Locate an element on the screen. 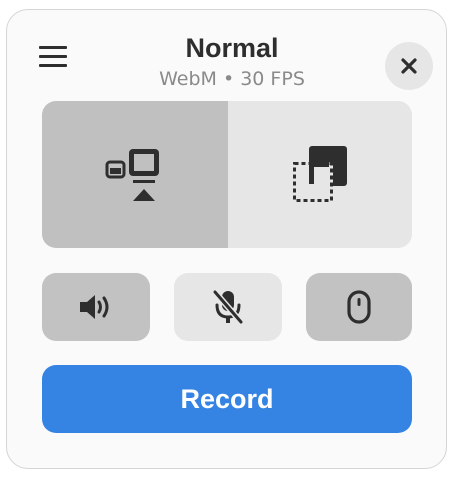 The image size is (456, 480). title-block: Normal WebM • 30 FPS is located at coordinates (232, 62).